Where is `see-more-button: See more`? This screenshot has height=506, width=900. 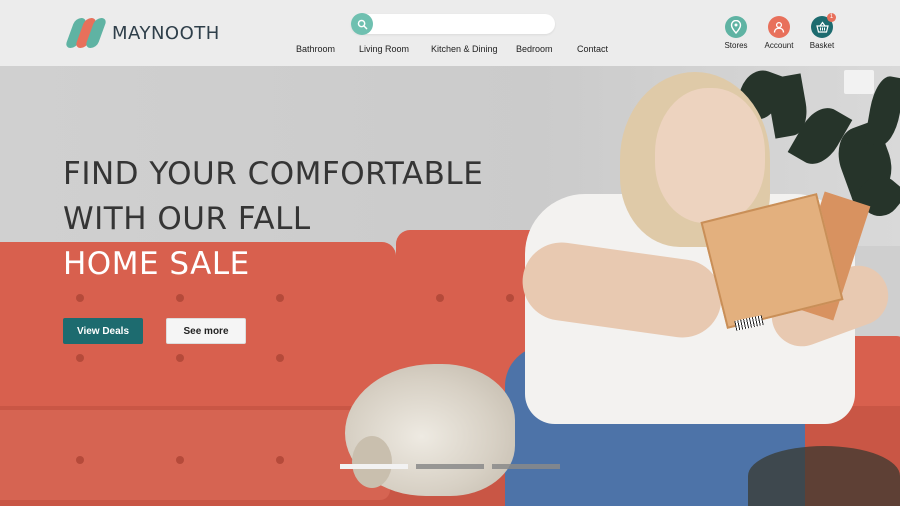
see-more-button: See more is located at coordinates (206, 331).